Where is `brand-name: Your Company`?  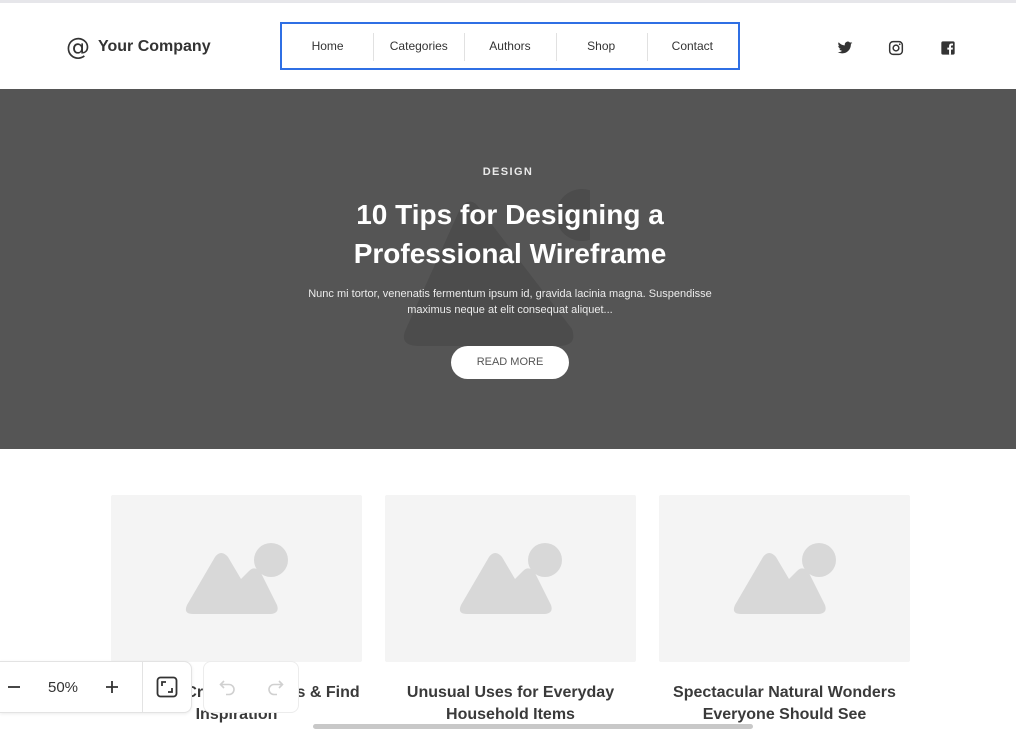 brand-name: Your Company is located at coordinates (154, 46).